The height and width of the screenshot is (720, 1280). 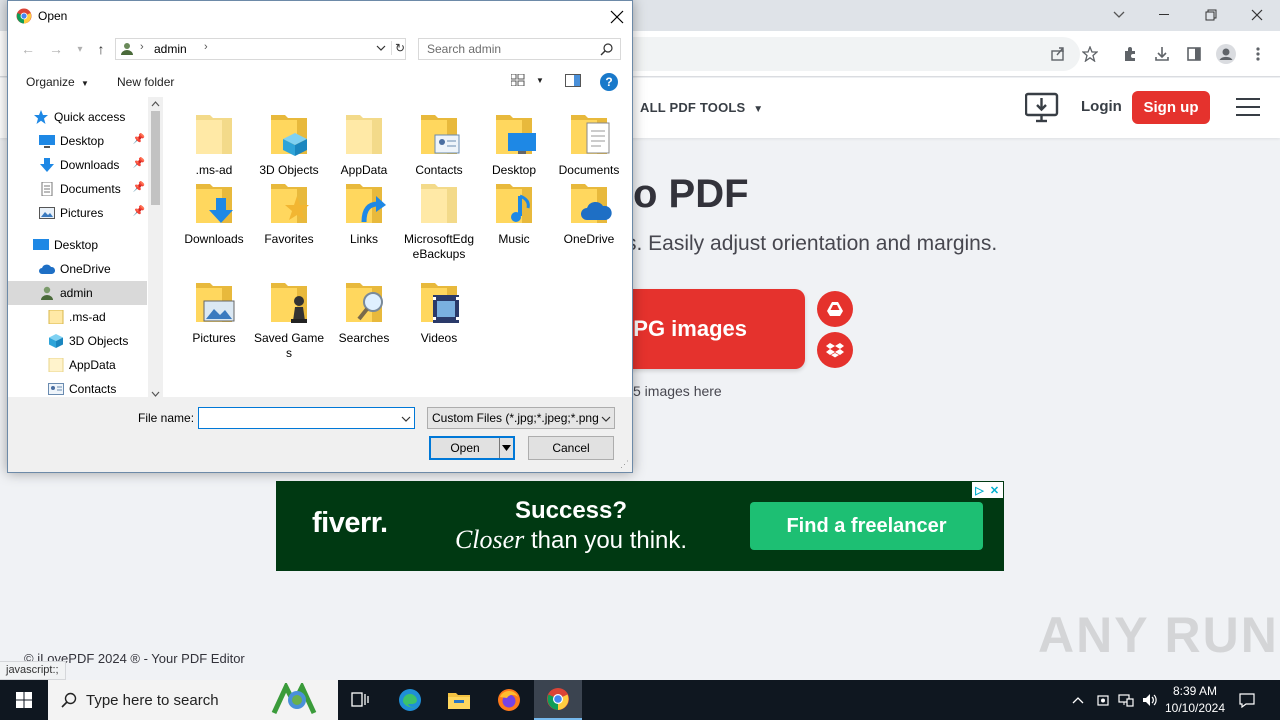 What do you see at coordinates (609, 82) in the screenshot?
I see `help-icon: ?` at bounding box center [609, 82].